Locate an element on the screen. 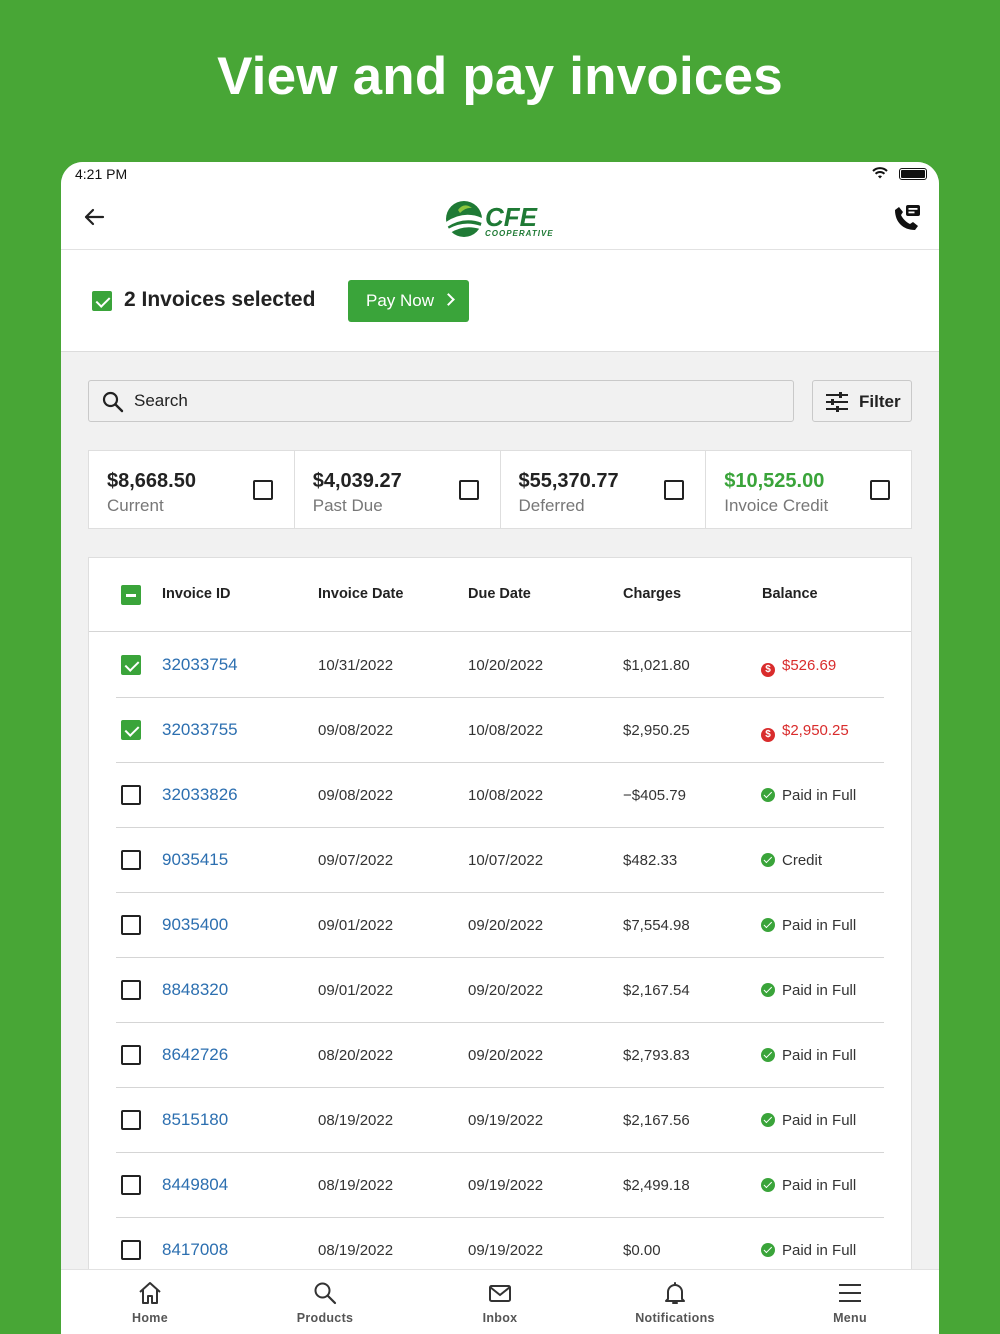 The width and height of the screenshot is (1000, 1334). cell-charges: $482.33 is located at coordinates (650, 860).